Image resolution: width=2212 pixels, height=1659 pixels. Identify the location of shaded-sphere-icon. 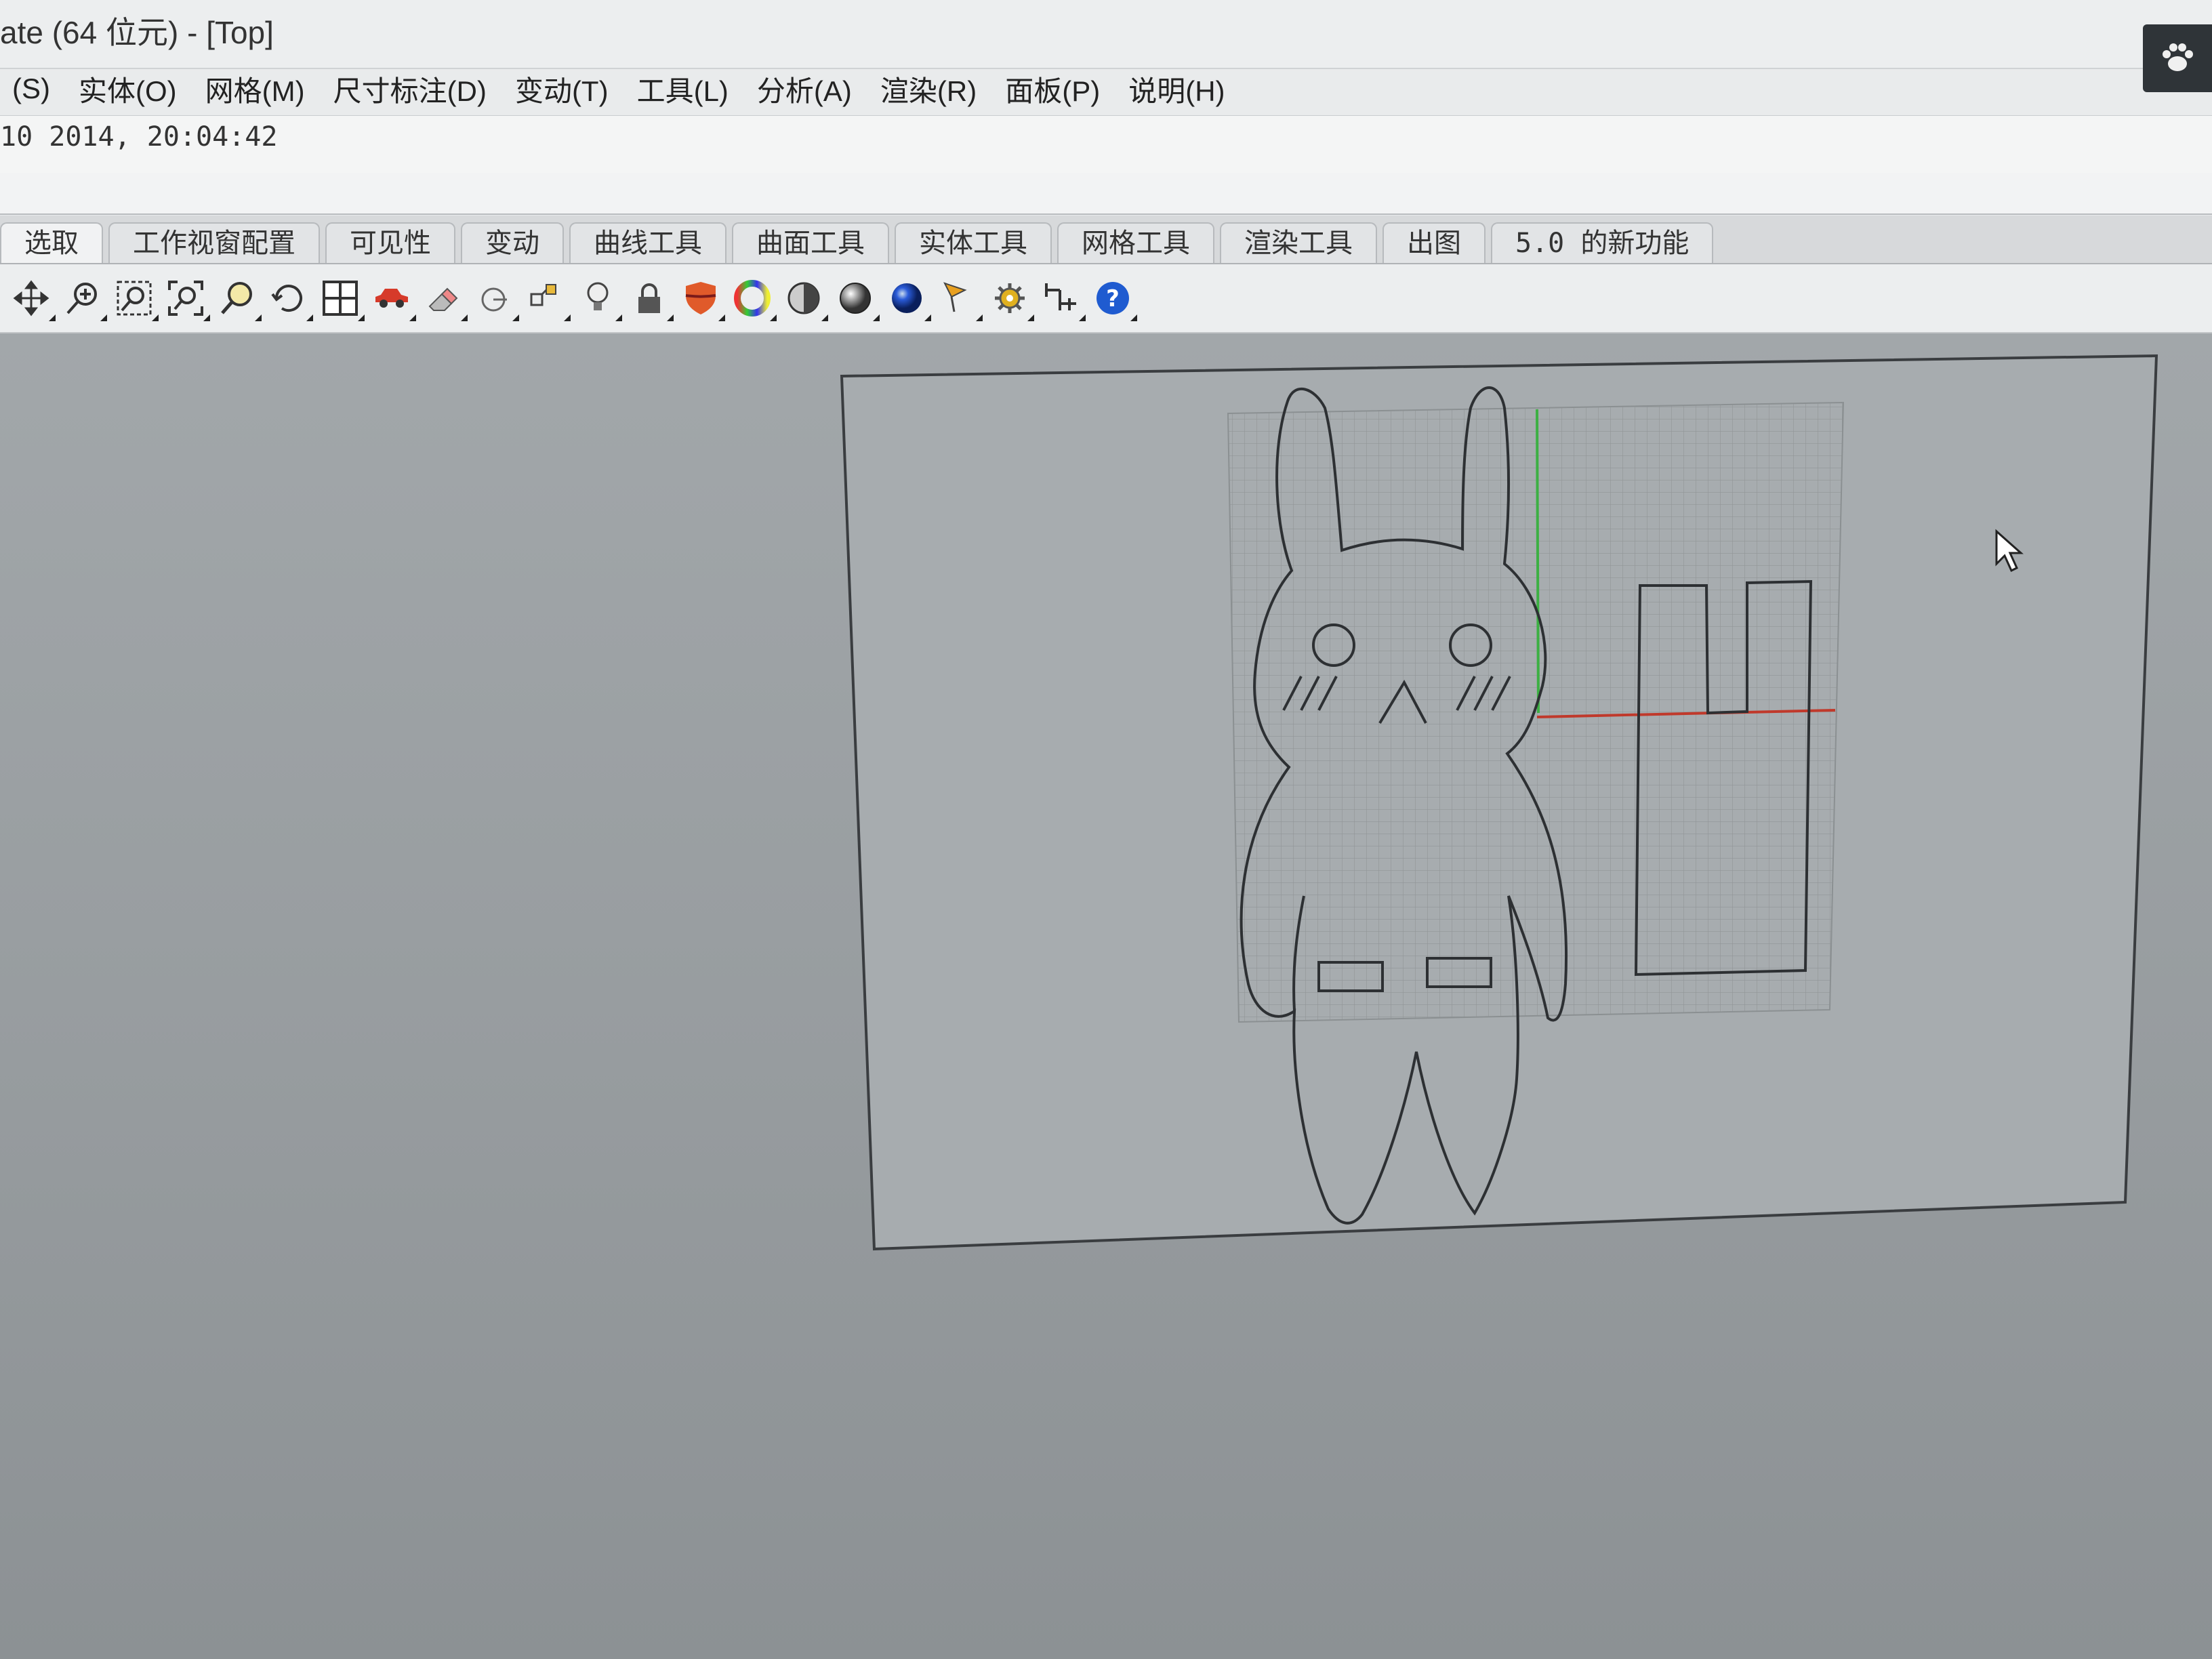
(855, 298).